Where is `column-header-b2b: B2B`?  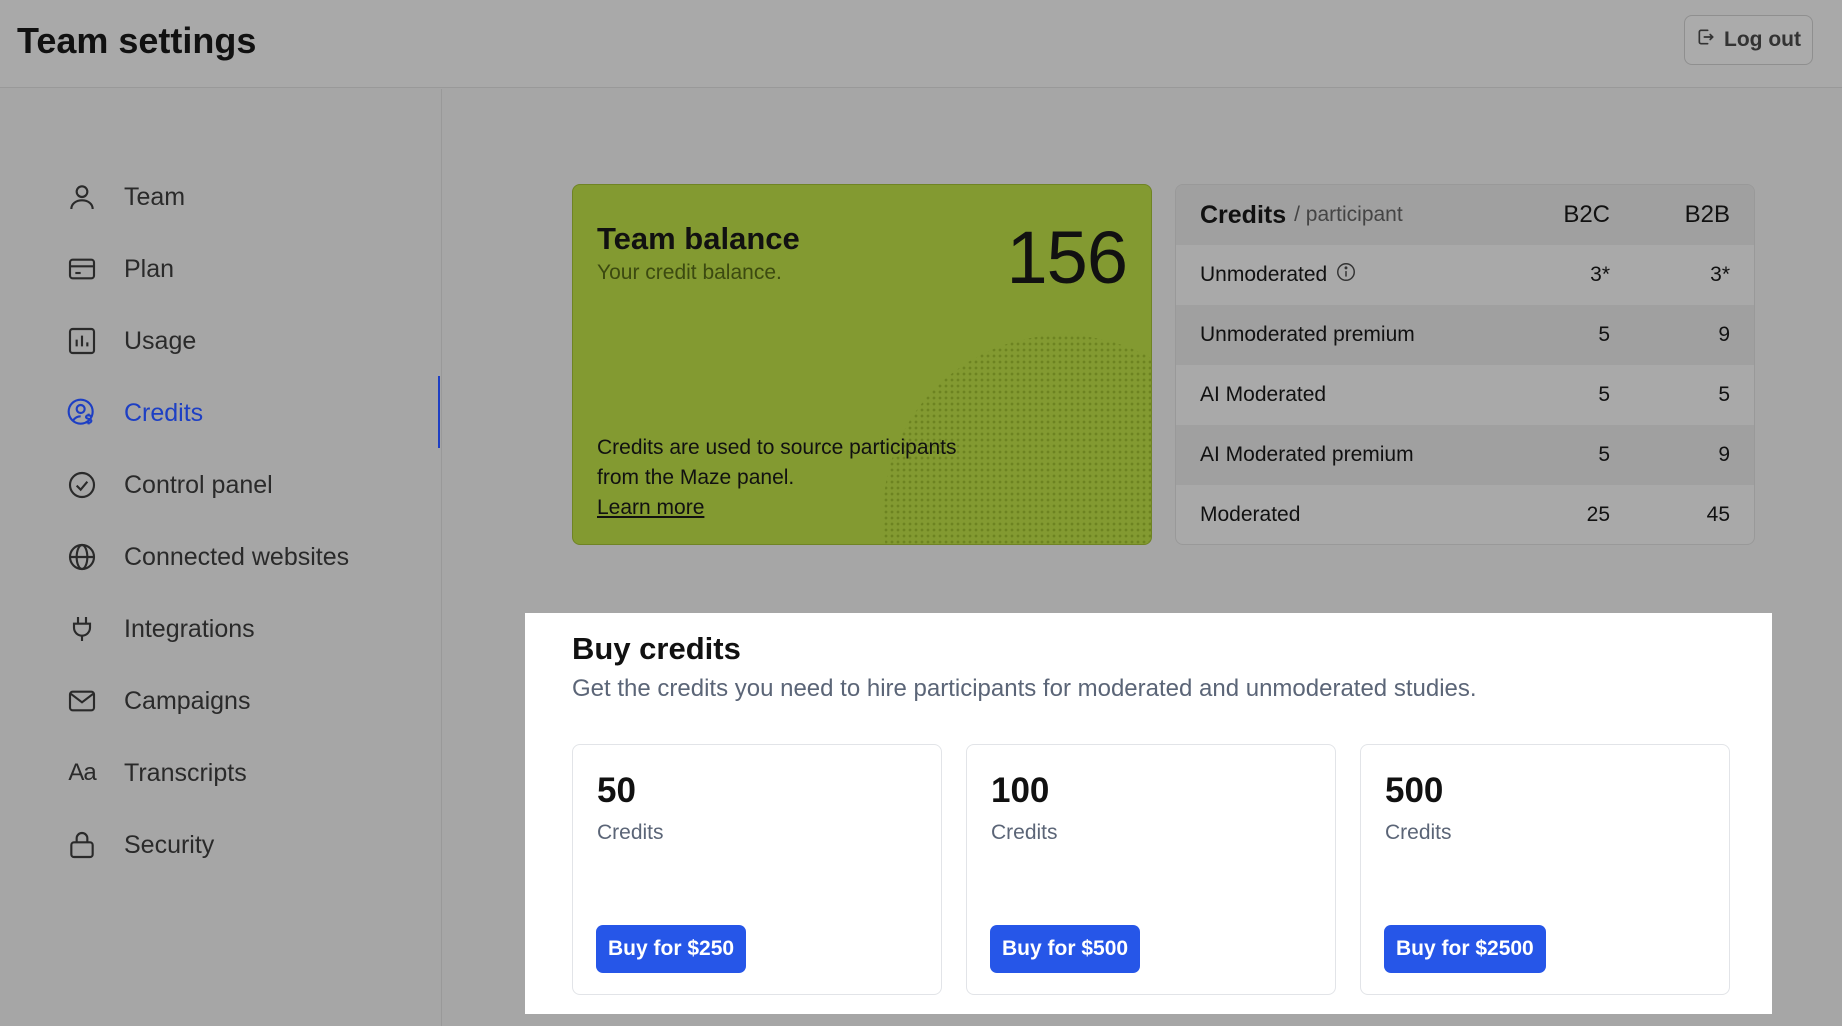 column-header-b2b: B2B is located at coordinates (1707, 214).